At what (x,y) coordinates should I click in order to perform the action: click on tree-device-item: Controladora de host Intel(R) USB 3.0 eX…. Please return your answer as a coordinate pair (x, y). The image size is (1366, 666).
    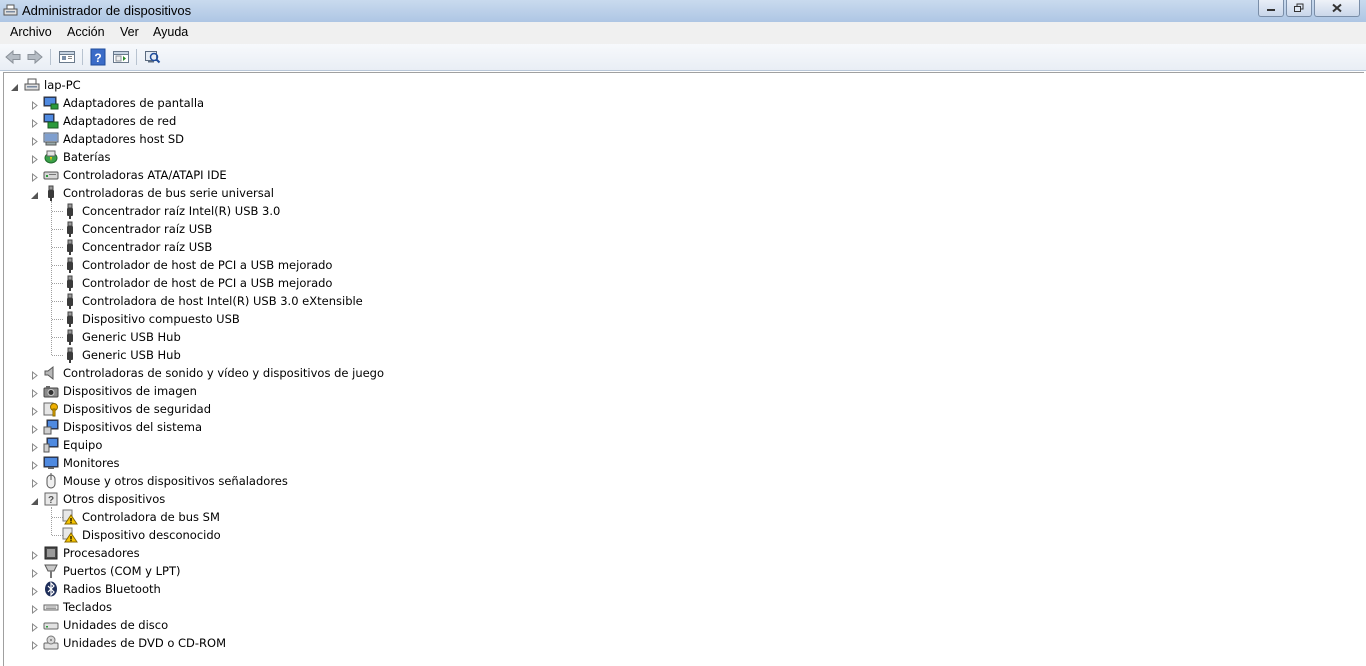
    Looking at the image, I should click on (679, 301).